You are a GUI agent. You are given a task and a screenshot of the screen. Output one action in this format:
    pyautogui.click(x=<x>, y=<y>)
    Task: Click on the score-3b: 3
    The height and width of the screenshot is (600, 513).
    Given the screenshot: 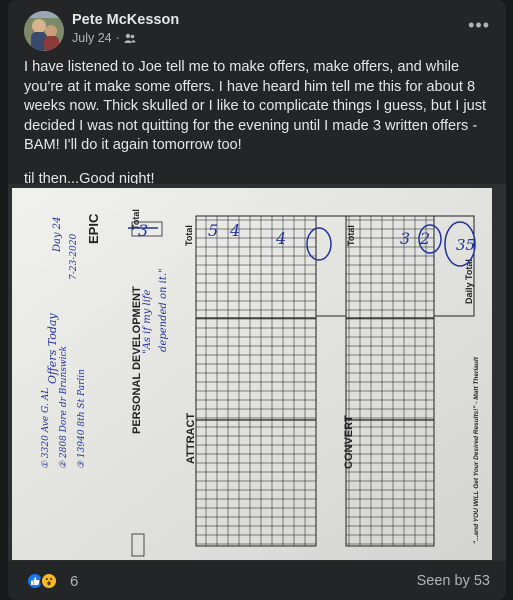 What is the action you would take?
    pyautogui.click(x=405, y=238)
    